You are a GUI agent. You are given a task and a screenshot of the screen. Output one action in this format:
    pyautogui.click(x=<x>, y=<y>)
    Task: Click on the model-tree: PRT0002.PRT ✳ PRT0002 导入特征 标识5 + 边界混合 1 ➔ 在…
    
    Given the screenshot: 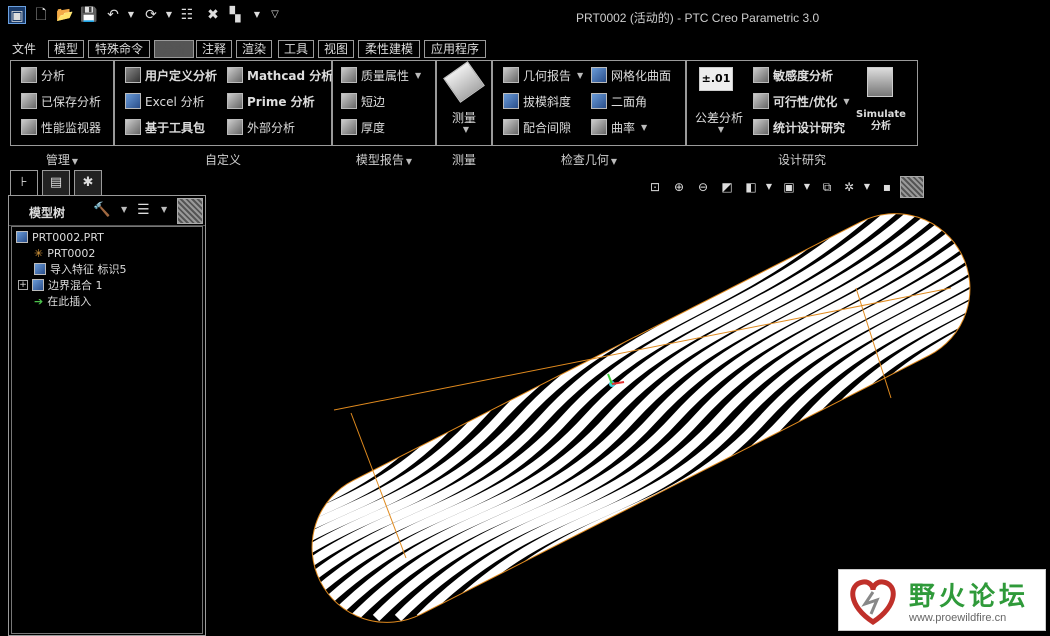 What is the action you would take?
    pyautogui.click(x=107, y=430)
    